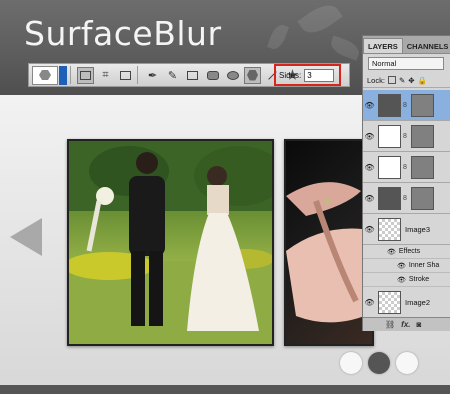 Image resolution: width=450 pixels, height=394 pixels. I want to click on rectangle-tool-button, so click(192, 75).